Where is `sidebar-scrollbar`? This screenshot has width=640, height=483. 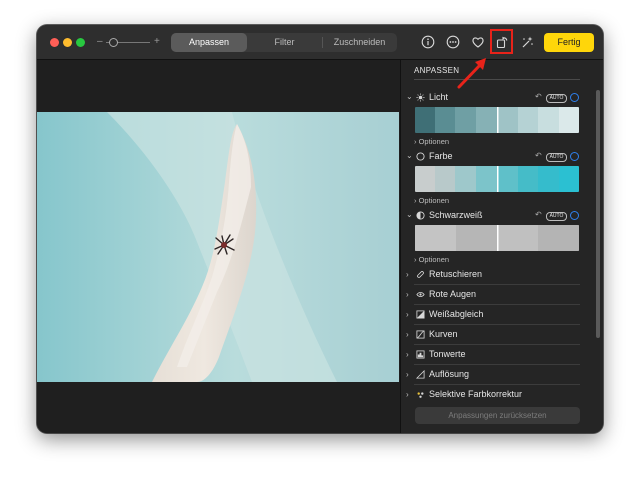 sidebar-scrollbar is located at coordinates (598, 214).